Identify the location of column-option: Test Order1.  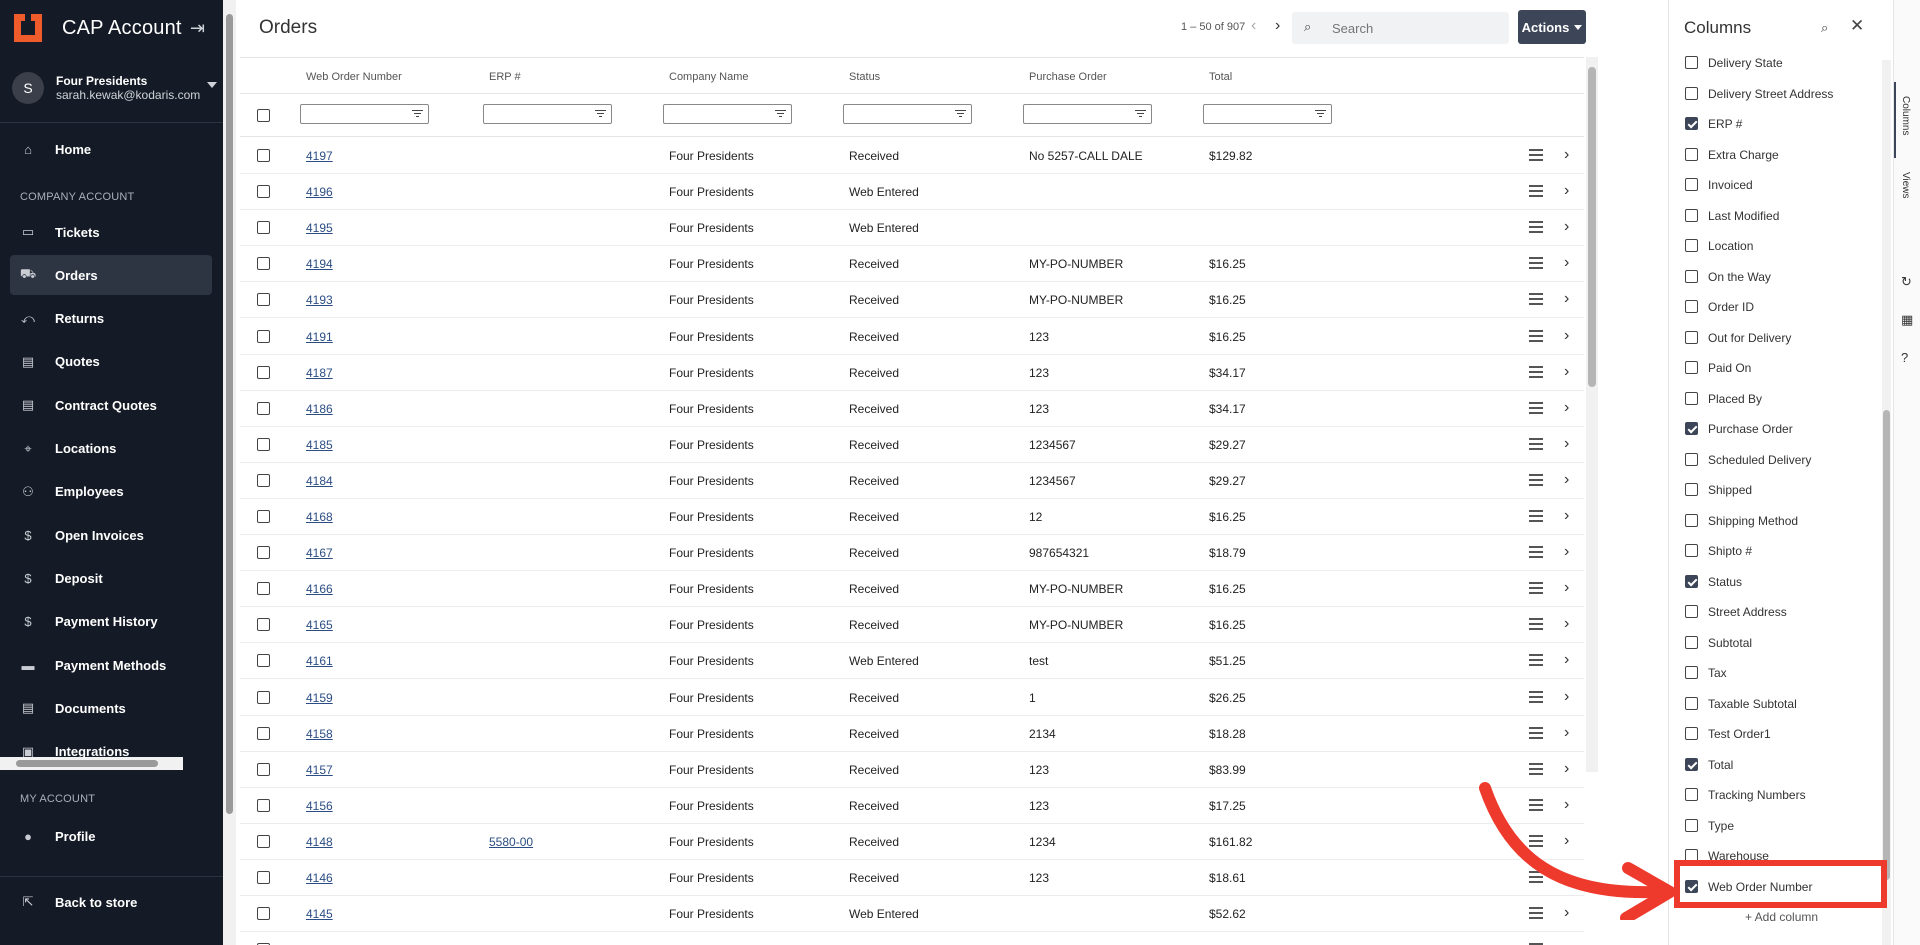
(1779, 736).